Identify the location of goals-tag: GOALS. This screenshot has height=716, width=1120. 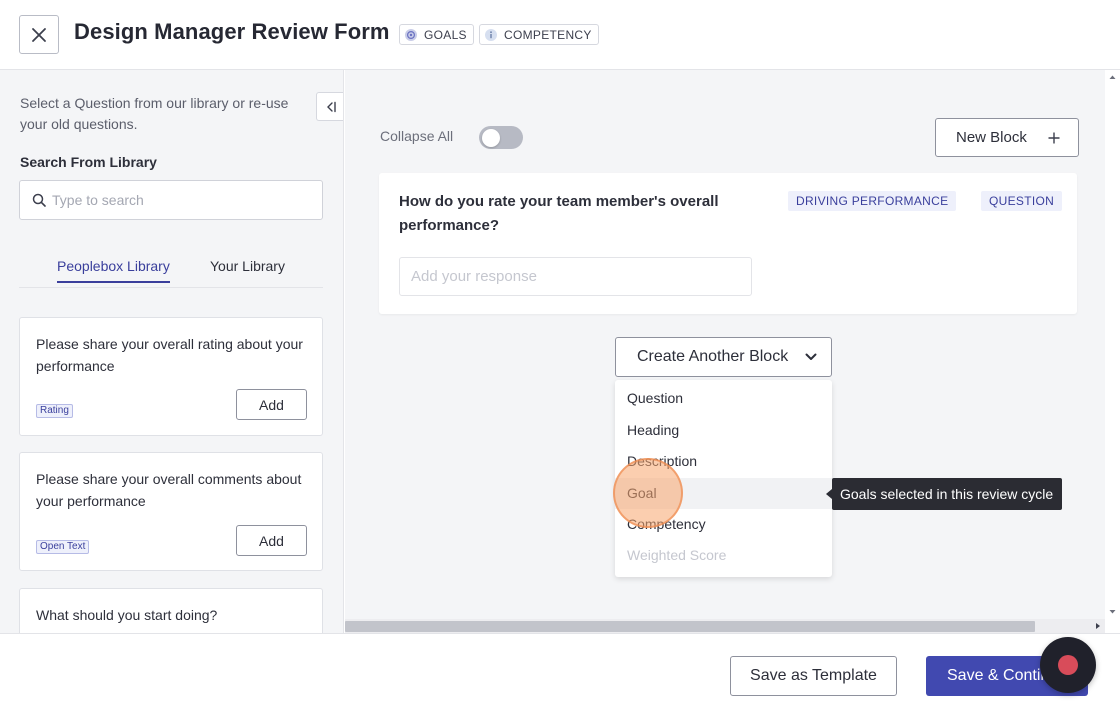
(436, 34).